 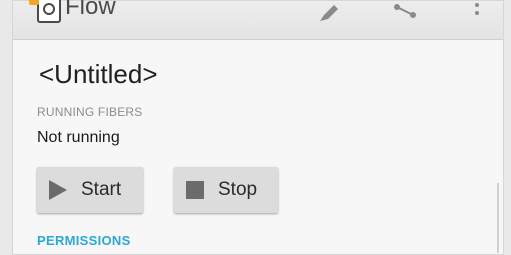 I want to click on start-button-label: Start, so click(x=101, y=189).